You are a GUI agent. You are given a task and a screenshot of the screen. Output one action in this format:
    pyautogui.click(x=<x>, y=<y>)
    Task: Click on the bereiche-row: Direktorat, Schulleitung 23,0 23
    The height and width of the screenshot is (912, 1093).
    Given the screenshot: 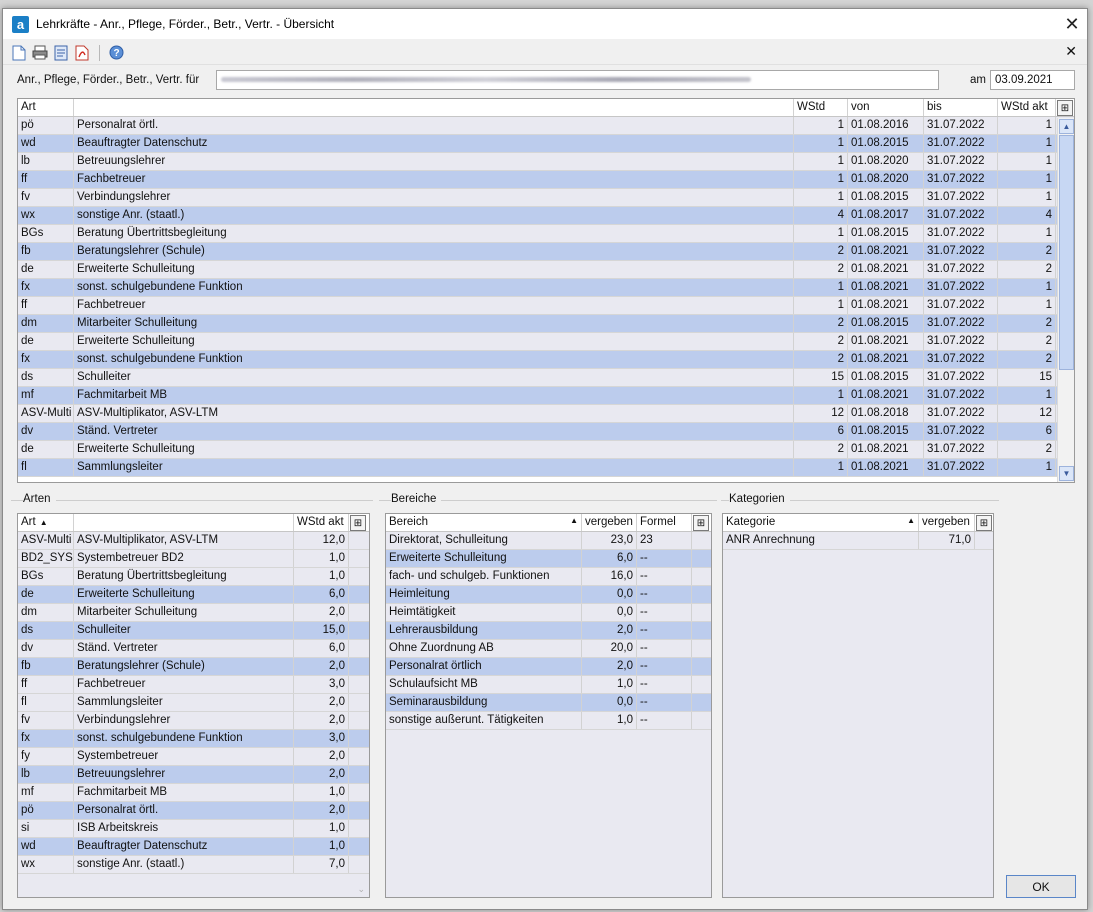 What is the action you would take?
    pyautogui.click(x=548, y=541)
    